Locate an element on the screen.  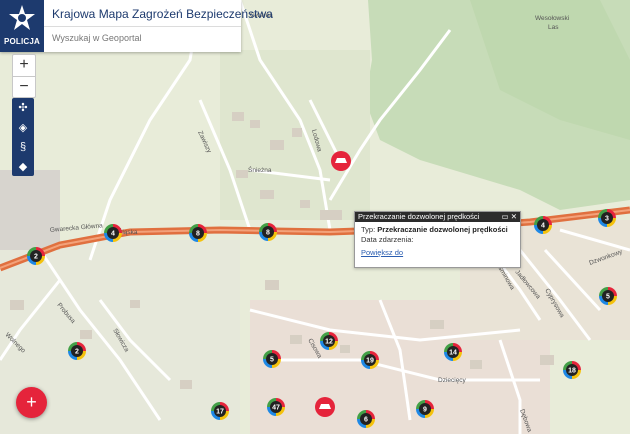
tag-icon: ◆ is located at coordinates (23, 167).